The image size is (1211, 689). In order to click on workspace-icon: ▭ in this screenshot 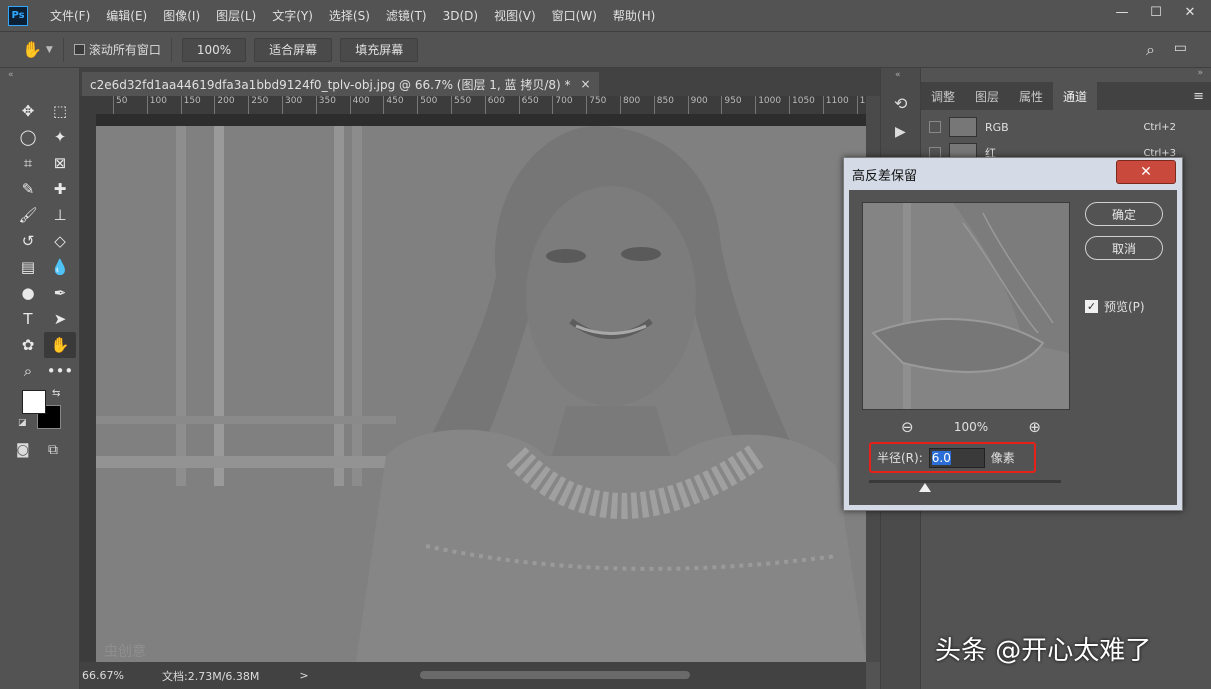, I will do `click(1180, 48)`.